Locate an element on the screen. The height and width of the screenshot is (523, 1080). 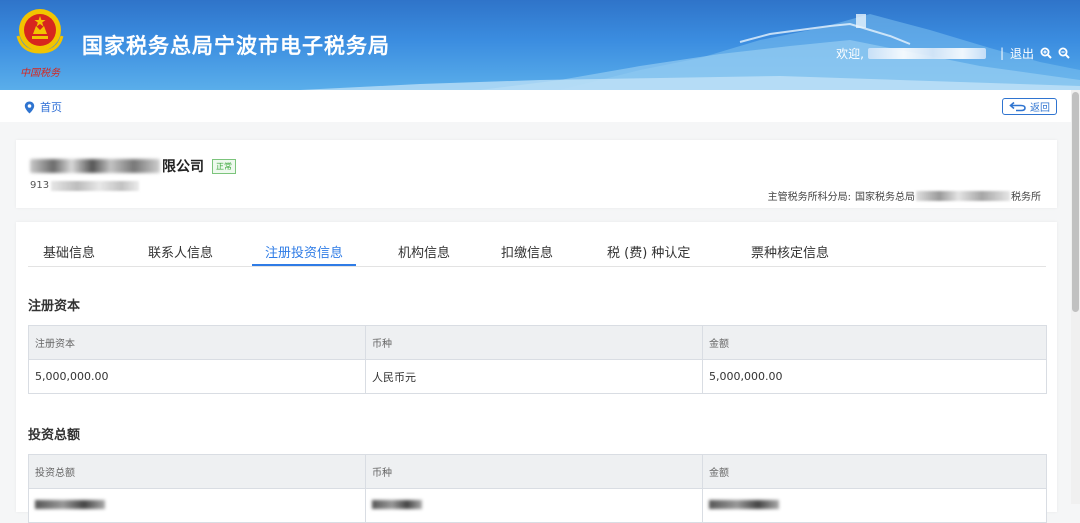
zoom-out-icon is located at coordinates (1064, 53).